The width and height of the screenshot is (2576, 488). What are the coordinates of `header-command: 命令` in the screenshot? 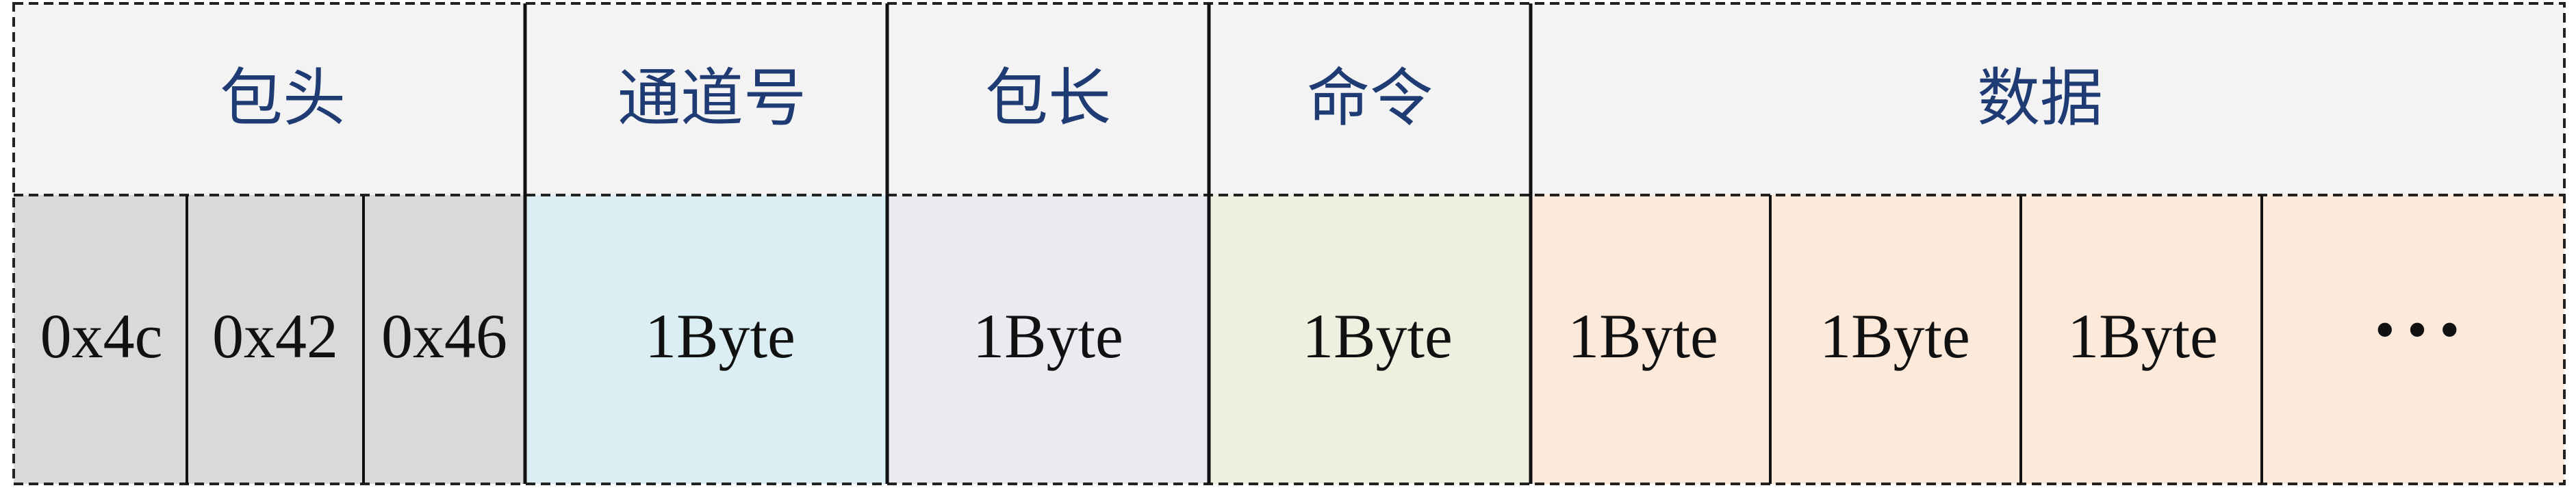 It's located at (1370, 98).